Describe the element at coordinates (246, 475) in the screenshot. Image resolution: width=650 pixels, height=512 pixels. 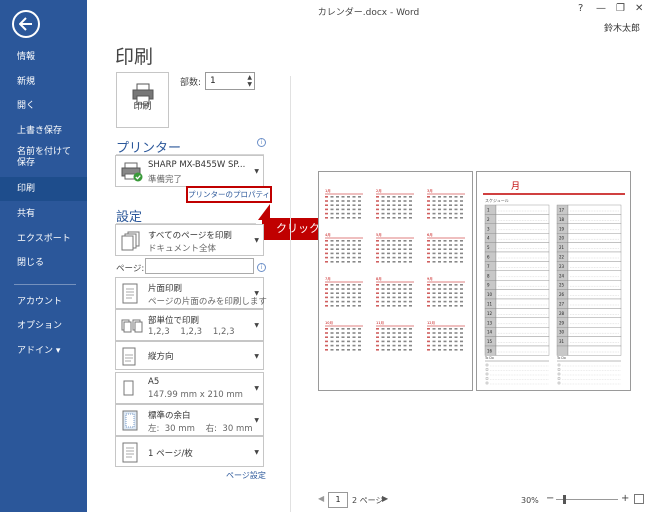
I see `page-setup-link: ページ設定` at that location.